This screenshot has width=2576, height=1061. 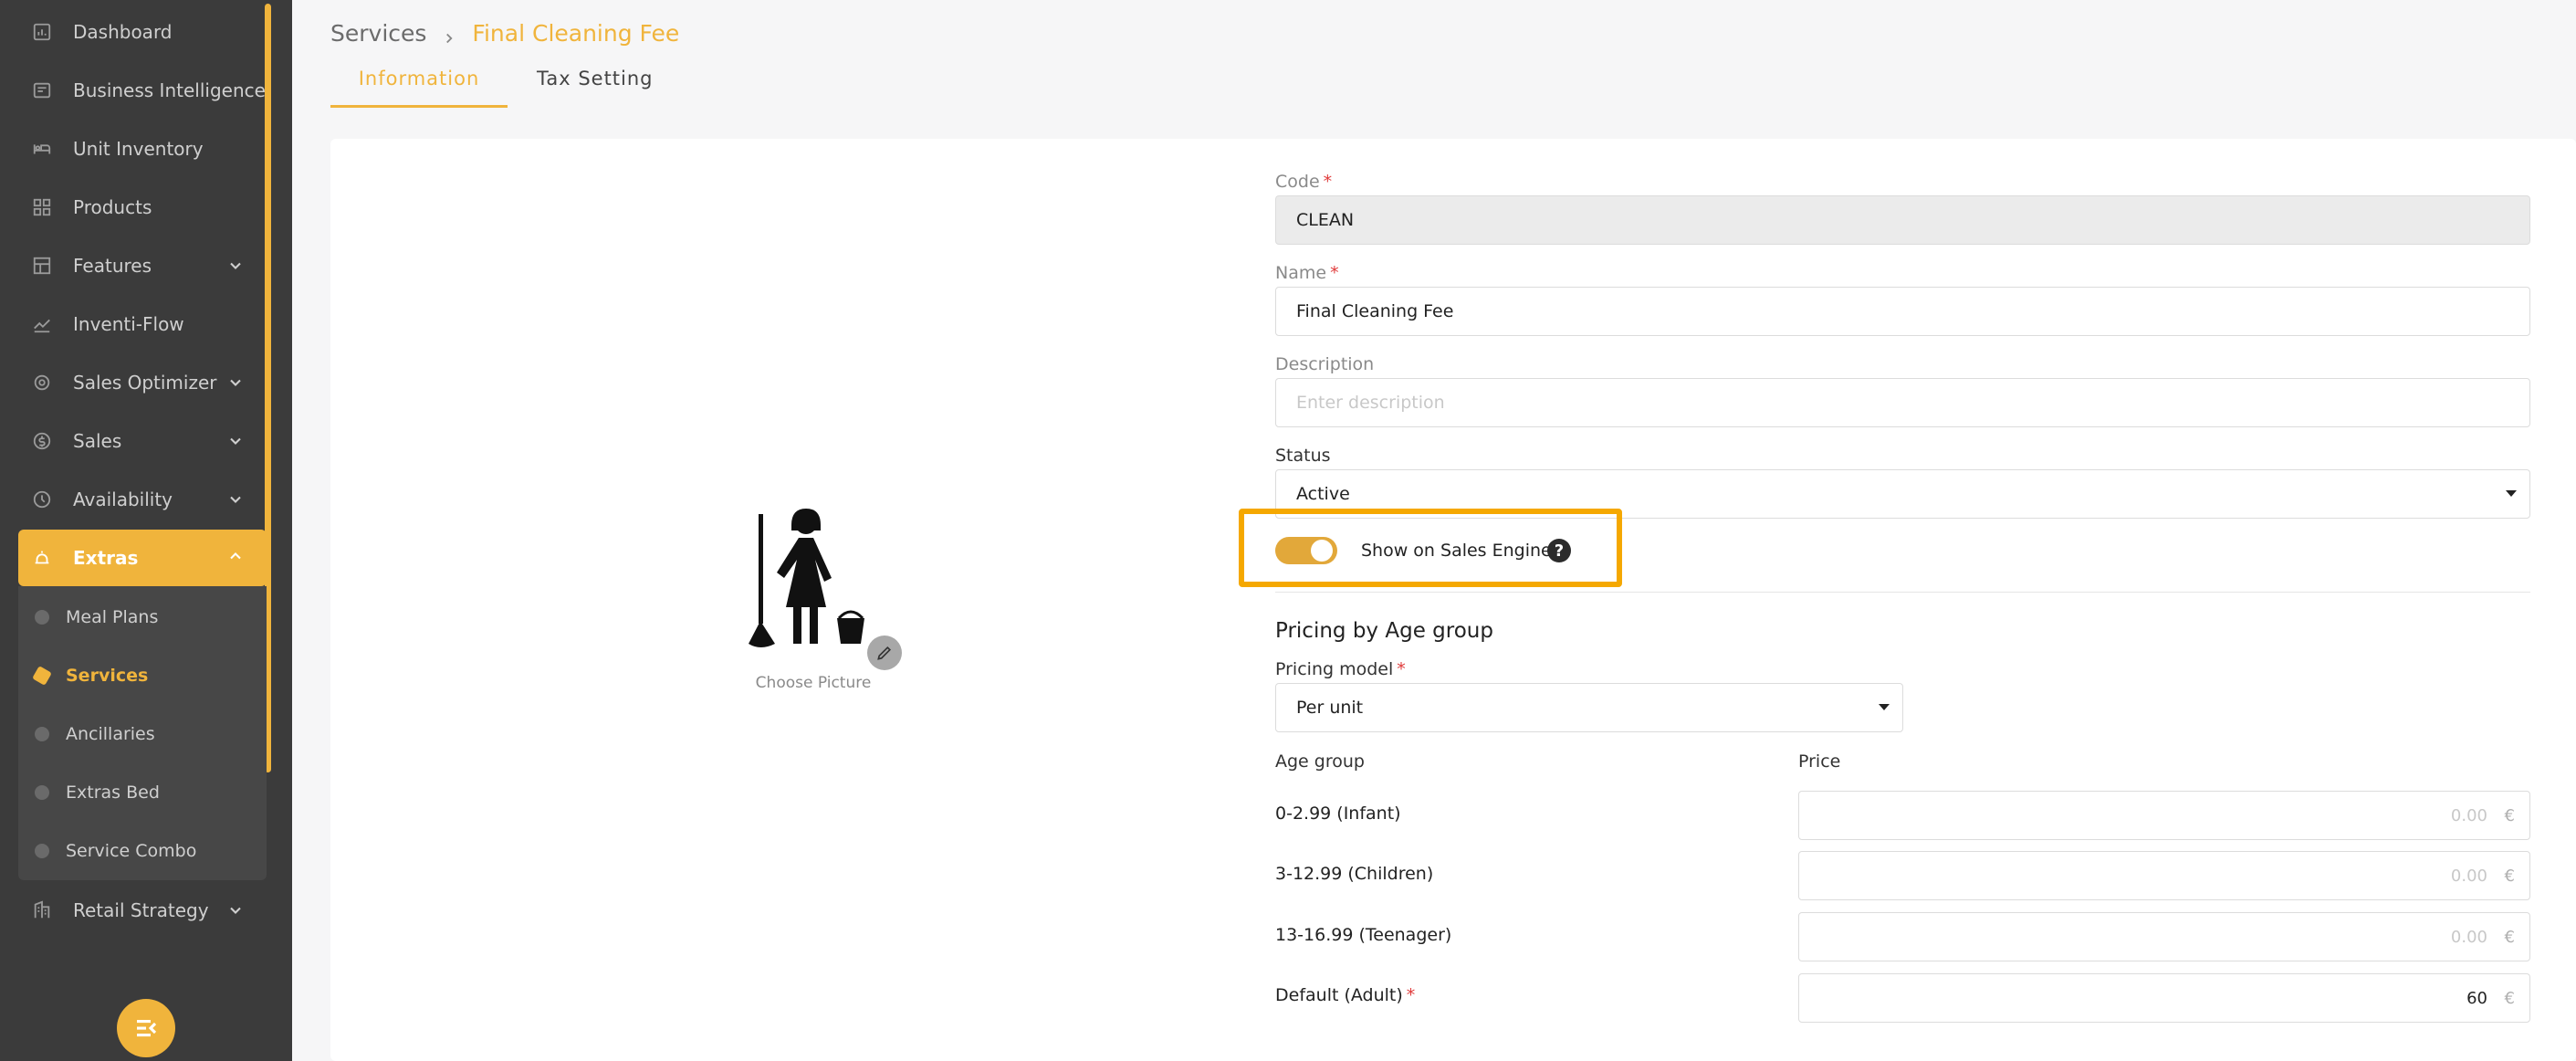 What do you see at coordinates (1456, 551) in the screenshot?
I see `show-on-sales-engine-label: Show on Sales Engine` at bounding box center [1456, 551].